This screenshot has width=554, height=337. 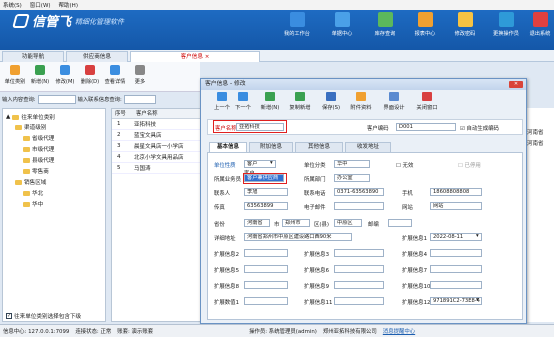 What do you see at coordinates (90, 77) in the screenshot?
I see `toolbar-button-3: 删除(D)` at bounding box center [90, 77].